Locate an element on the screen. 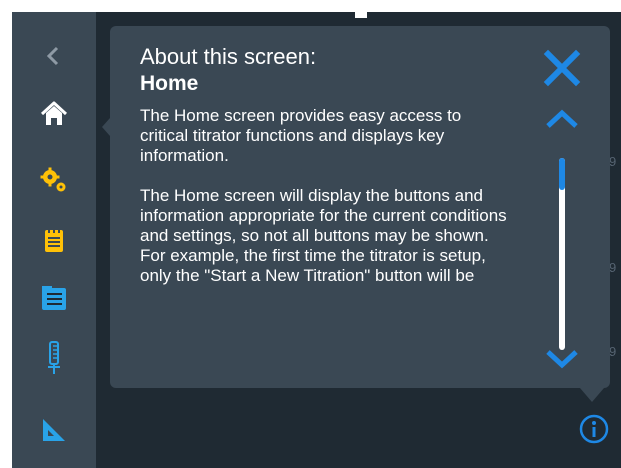 Image resolution: width=621 pixels, height=468 pixels. sidebar-item-home is located at coordinates (54, 114).